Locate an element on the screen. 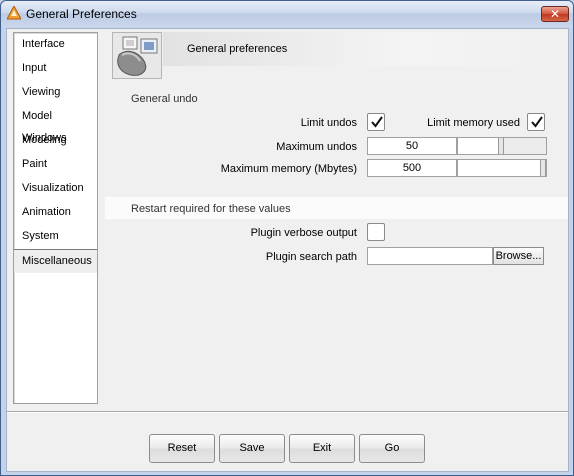 The image size is (574, 476). reset-button: Reset is located at coordinates (182, 448).